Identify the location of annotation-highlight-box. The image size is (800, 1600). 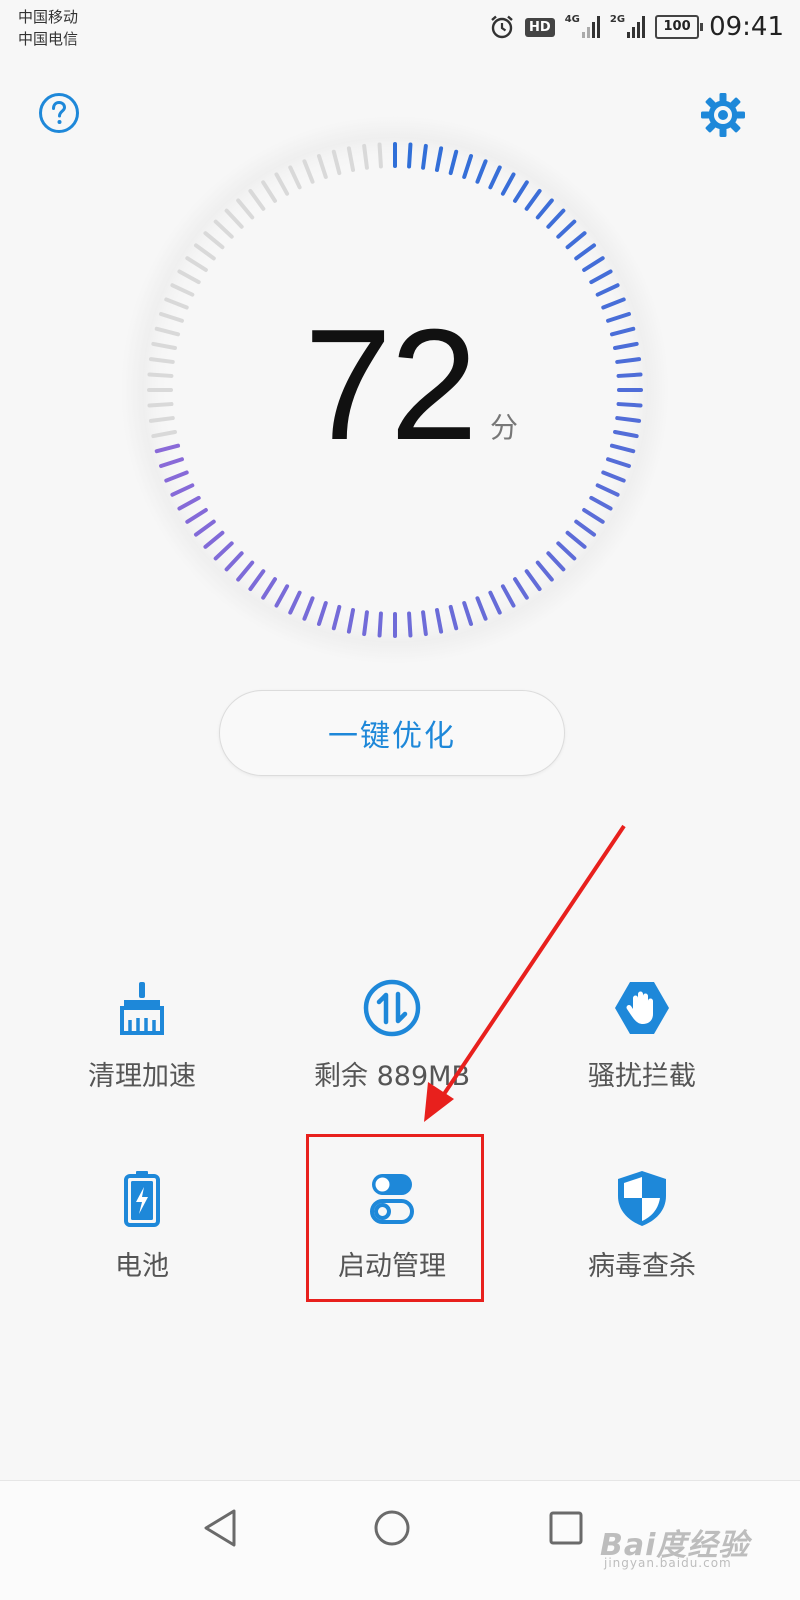
(395, 1218).